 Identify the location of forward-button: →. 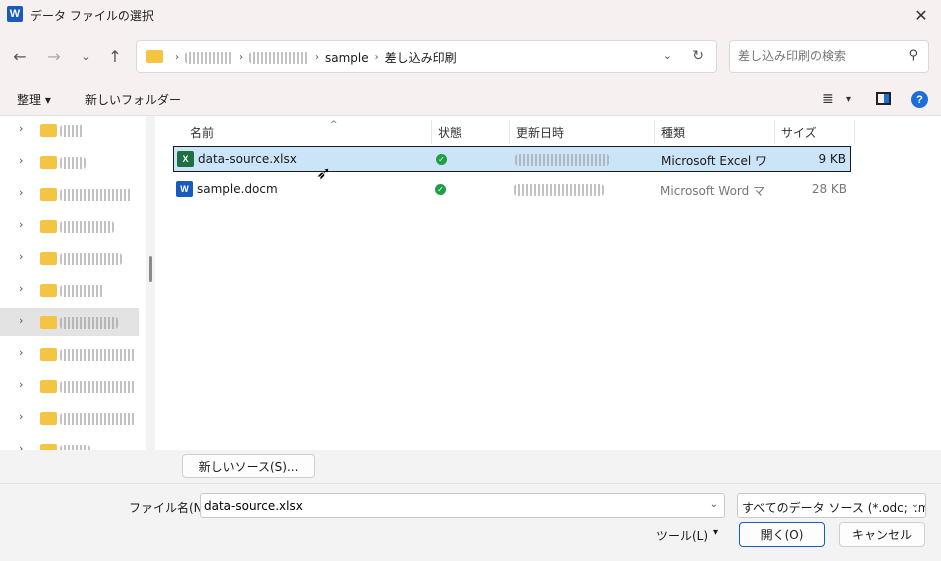
(54, 56).